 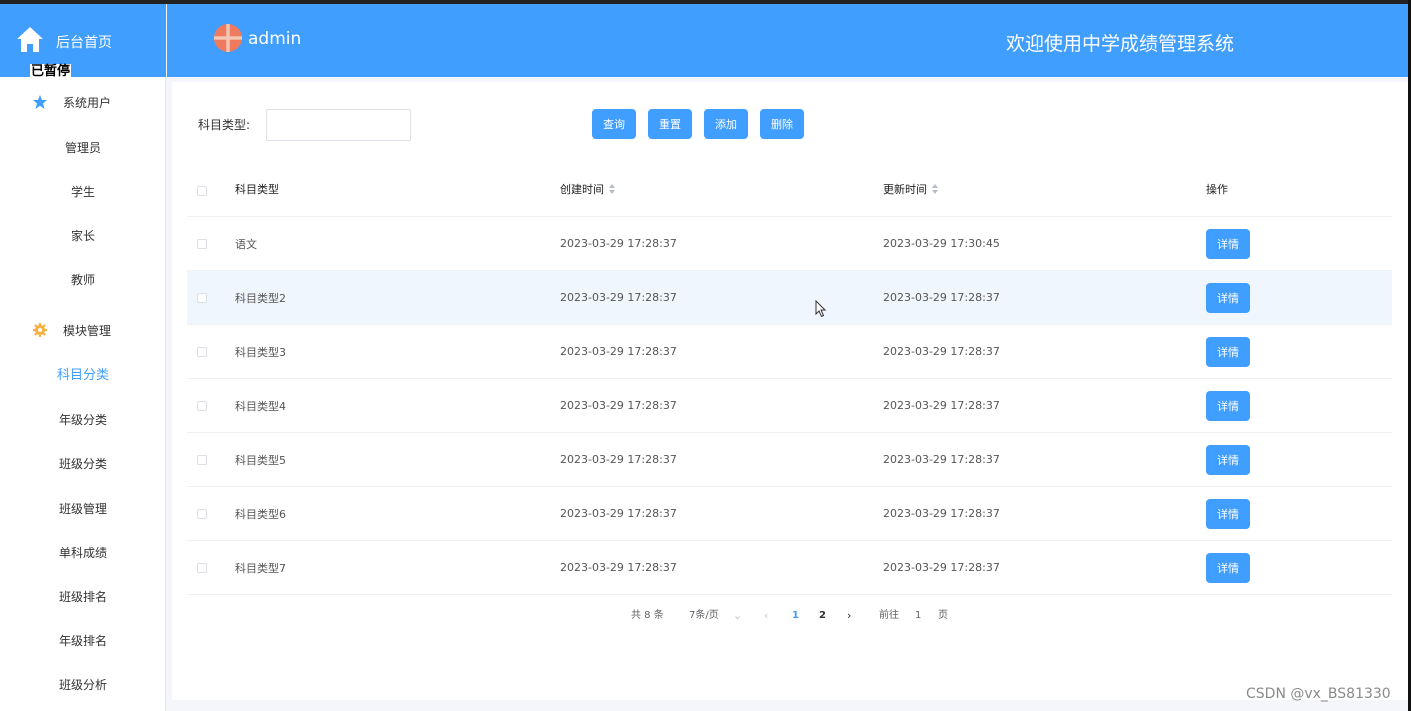 I want to click on reset-button: 重置, so click(x=670, y=124).